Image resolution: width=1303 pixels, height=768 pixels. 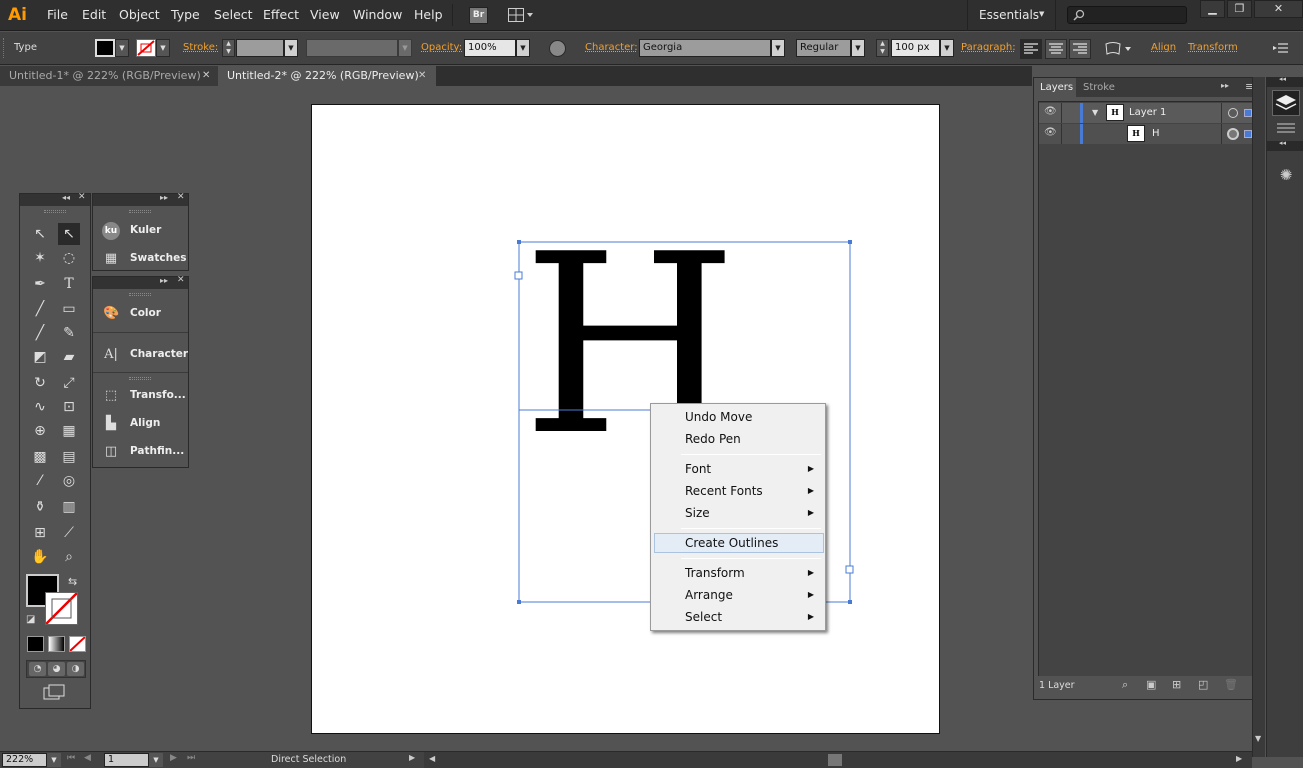 What do you see at coordinates (40, 309) in the screenshot?
I see `line-tool-icon: ╱` at bounding box center [40, 309].